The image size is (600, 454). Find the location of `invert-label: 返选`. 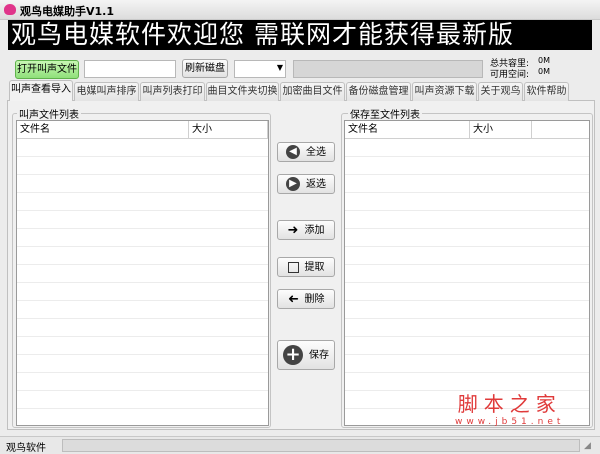

invert-label: 返选 is located at coordinates (316, 184).